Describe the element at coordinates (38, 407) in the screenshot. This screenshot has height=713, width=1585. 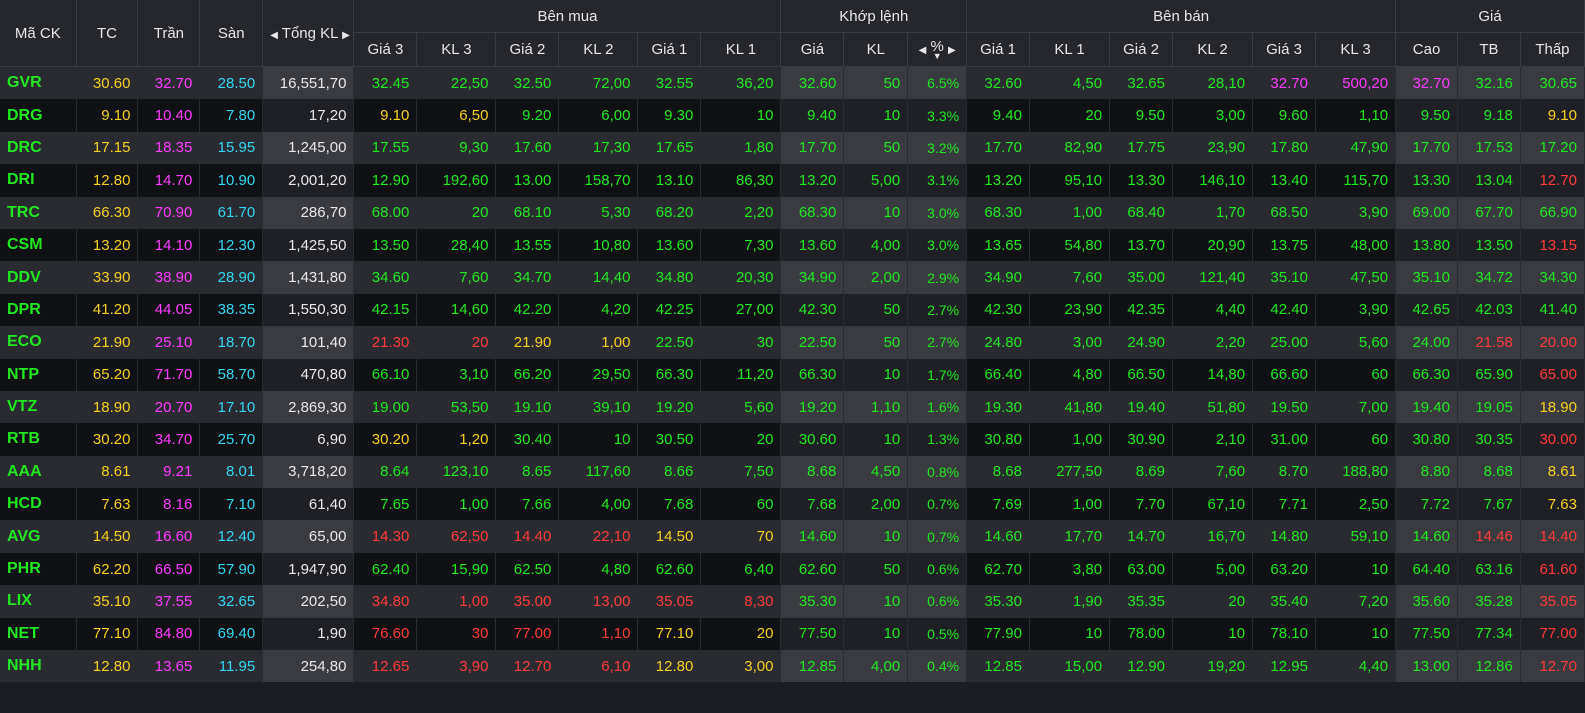
I see `symbol-cell: VTZ` at that location.